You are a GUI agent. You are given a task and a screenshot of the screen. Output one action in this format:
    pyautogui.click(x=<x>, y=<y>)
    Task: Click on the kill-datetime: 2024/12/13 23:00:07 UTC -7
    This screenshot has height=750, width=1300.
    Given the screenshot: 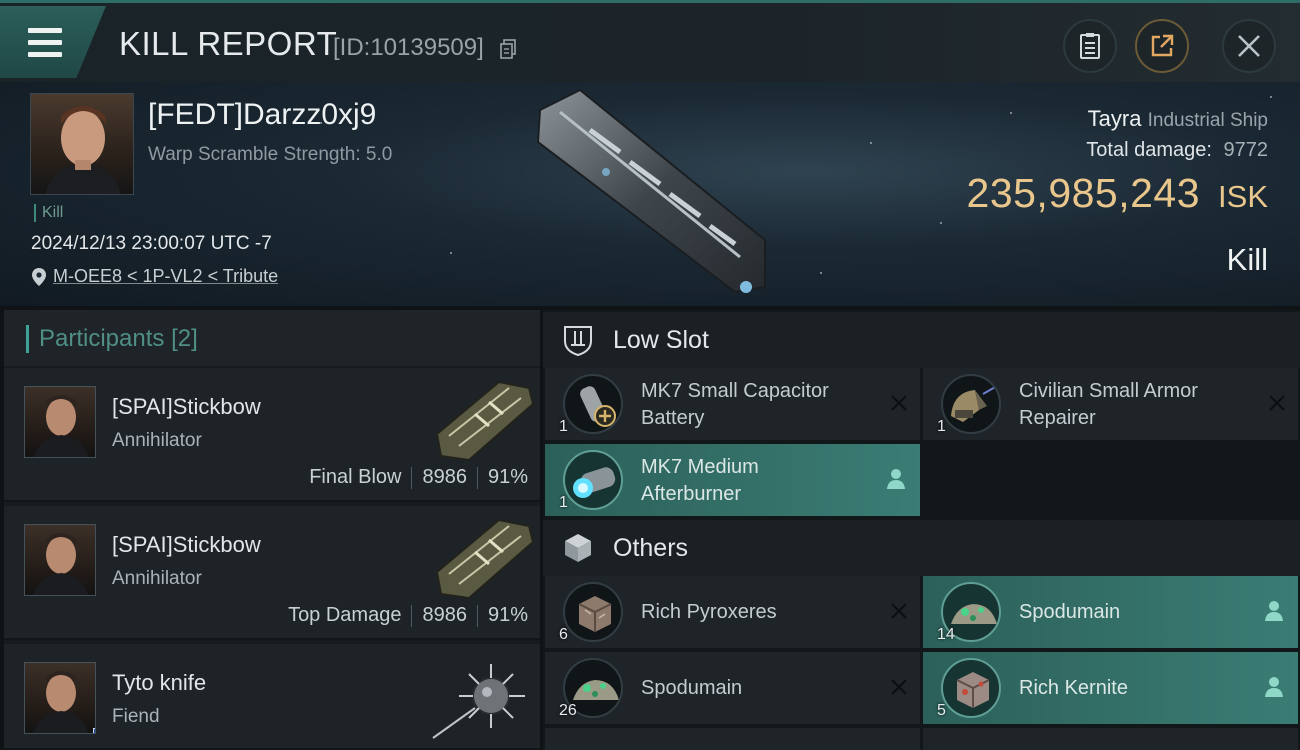 What is the action you would take?
    pyautogui.click(x=151, y=243)
    